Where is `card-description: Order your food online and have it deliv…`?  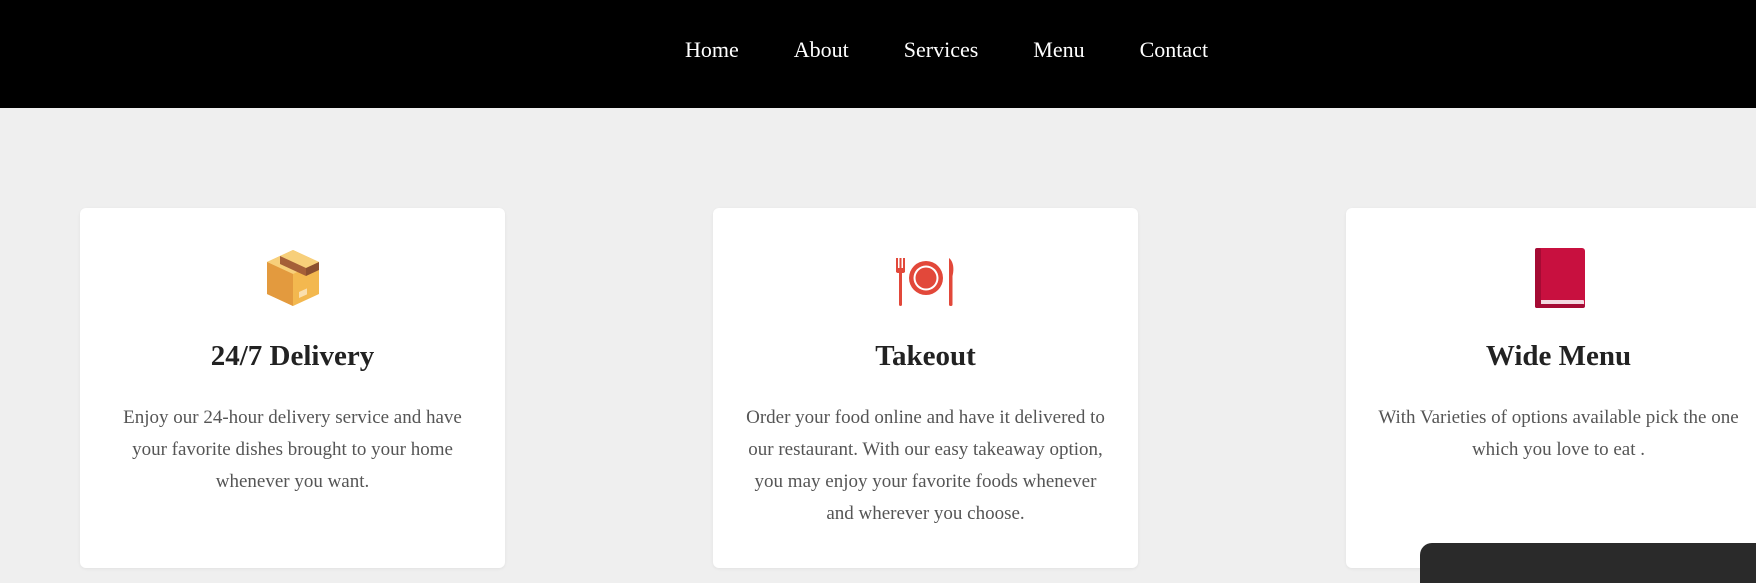
card-description: Order your food online and have it deliv… is located at coordinates (925, 465).